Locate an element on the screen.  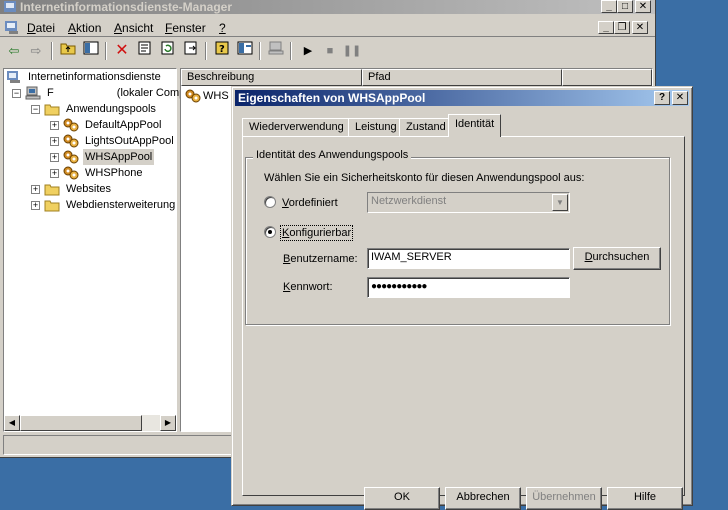
start-icon: ▶ is located at coordinates (308, 51).